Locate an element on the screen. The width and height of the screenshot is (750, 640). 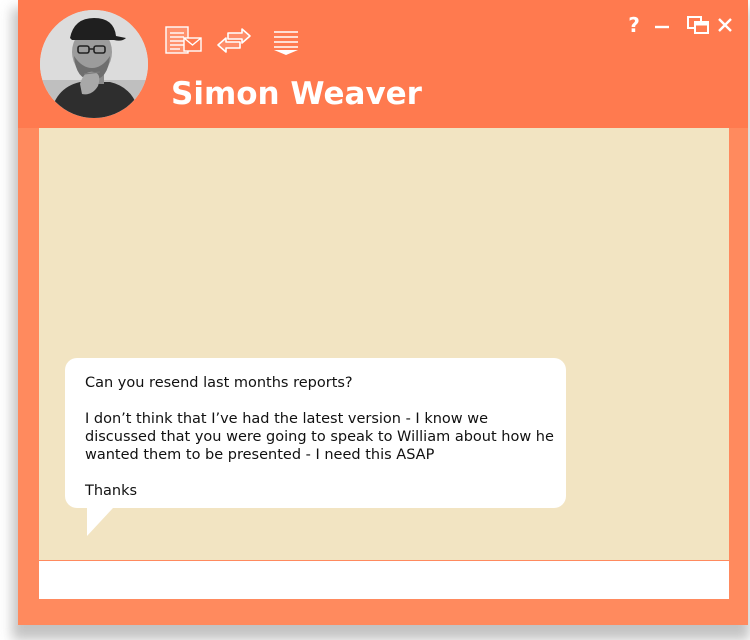
transfer-arrows-icon is located at coordinates (234, 41).